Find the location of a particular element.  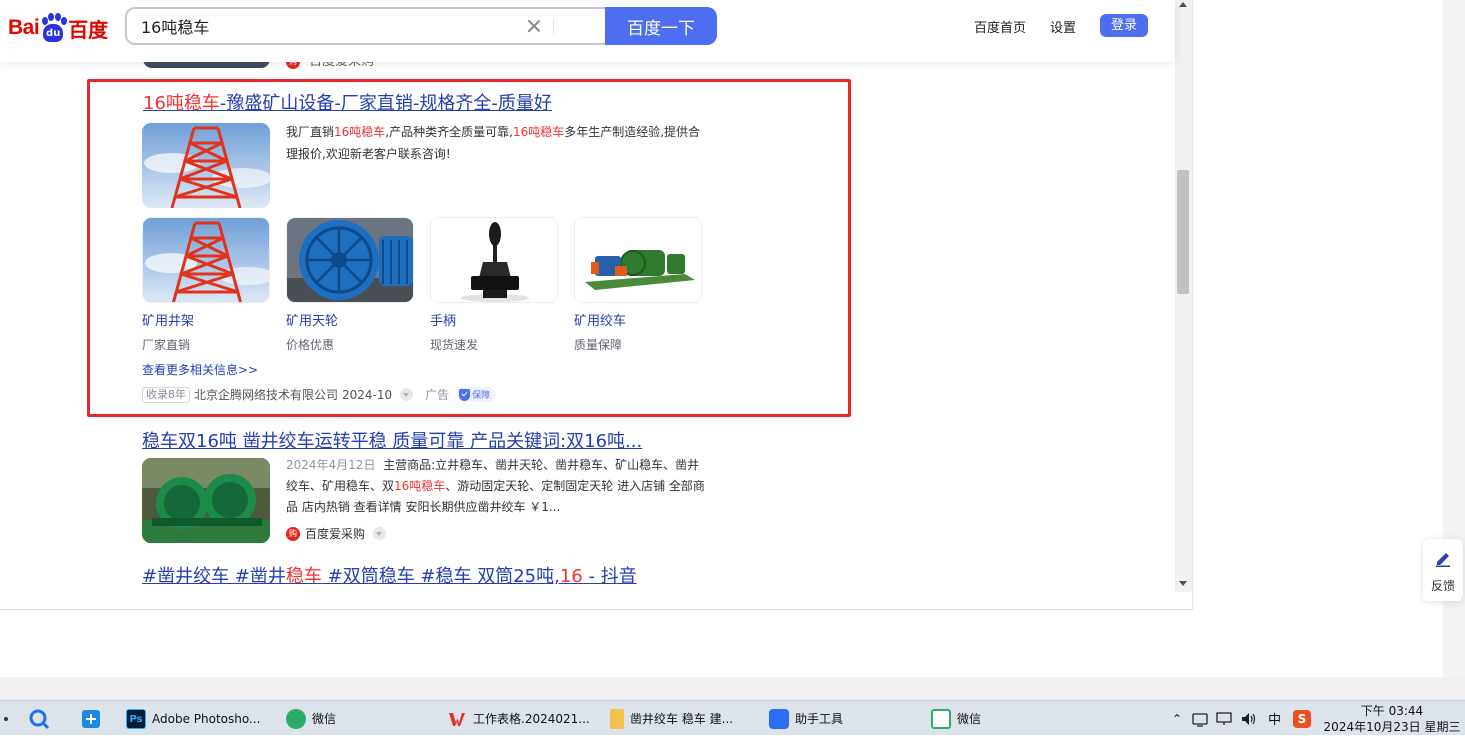

monitor-icon is located at coordinates (1224, 719).